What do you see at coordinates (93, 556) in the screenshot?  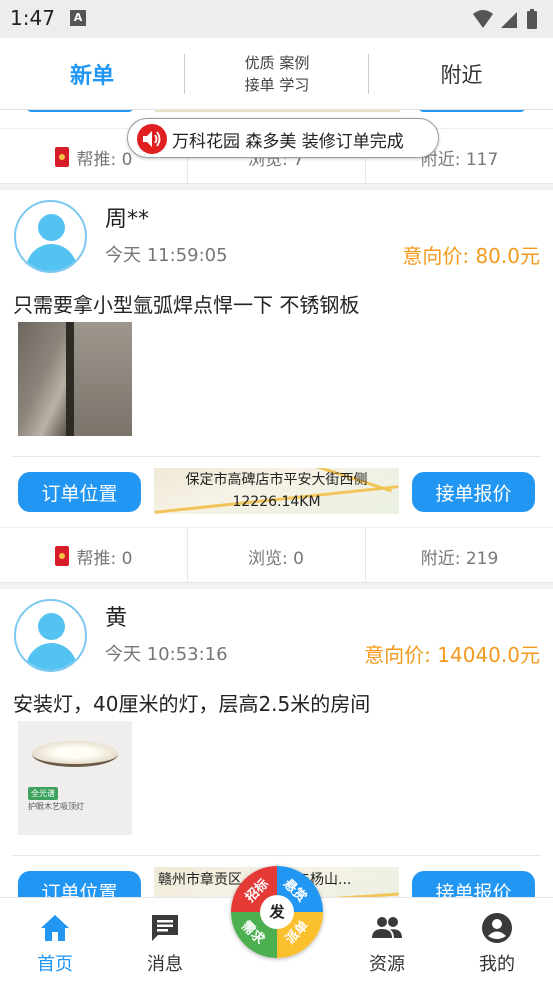 I see `stat-recommend: 帮推: 0` at bounding box center [93, 556].